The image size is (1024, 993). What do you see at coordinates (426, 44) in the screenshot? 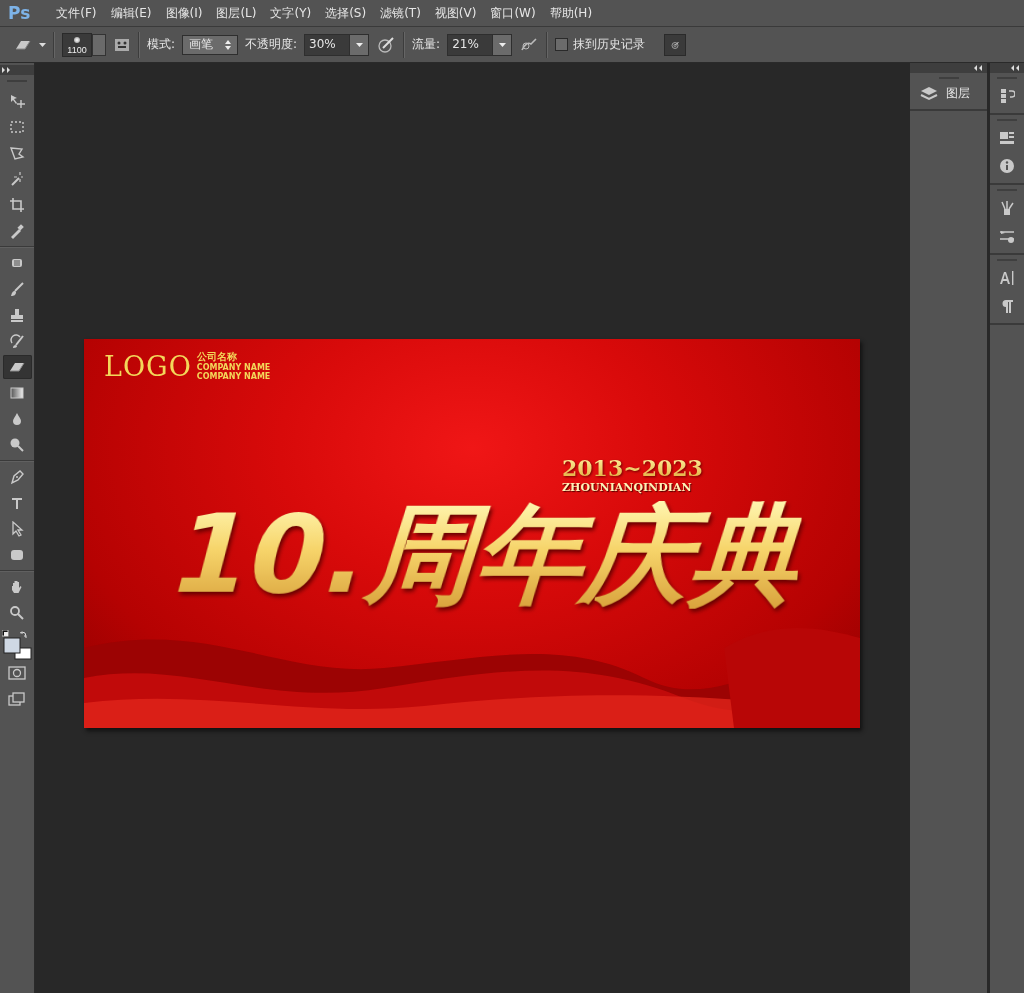
I see `flow-label: 流量:` at bounding box center [426, 44].